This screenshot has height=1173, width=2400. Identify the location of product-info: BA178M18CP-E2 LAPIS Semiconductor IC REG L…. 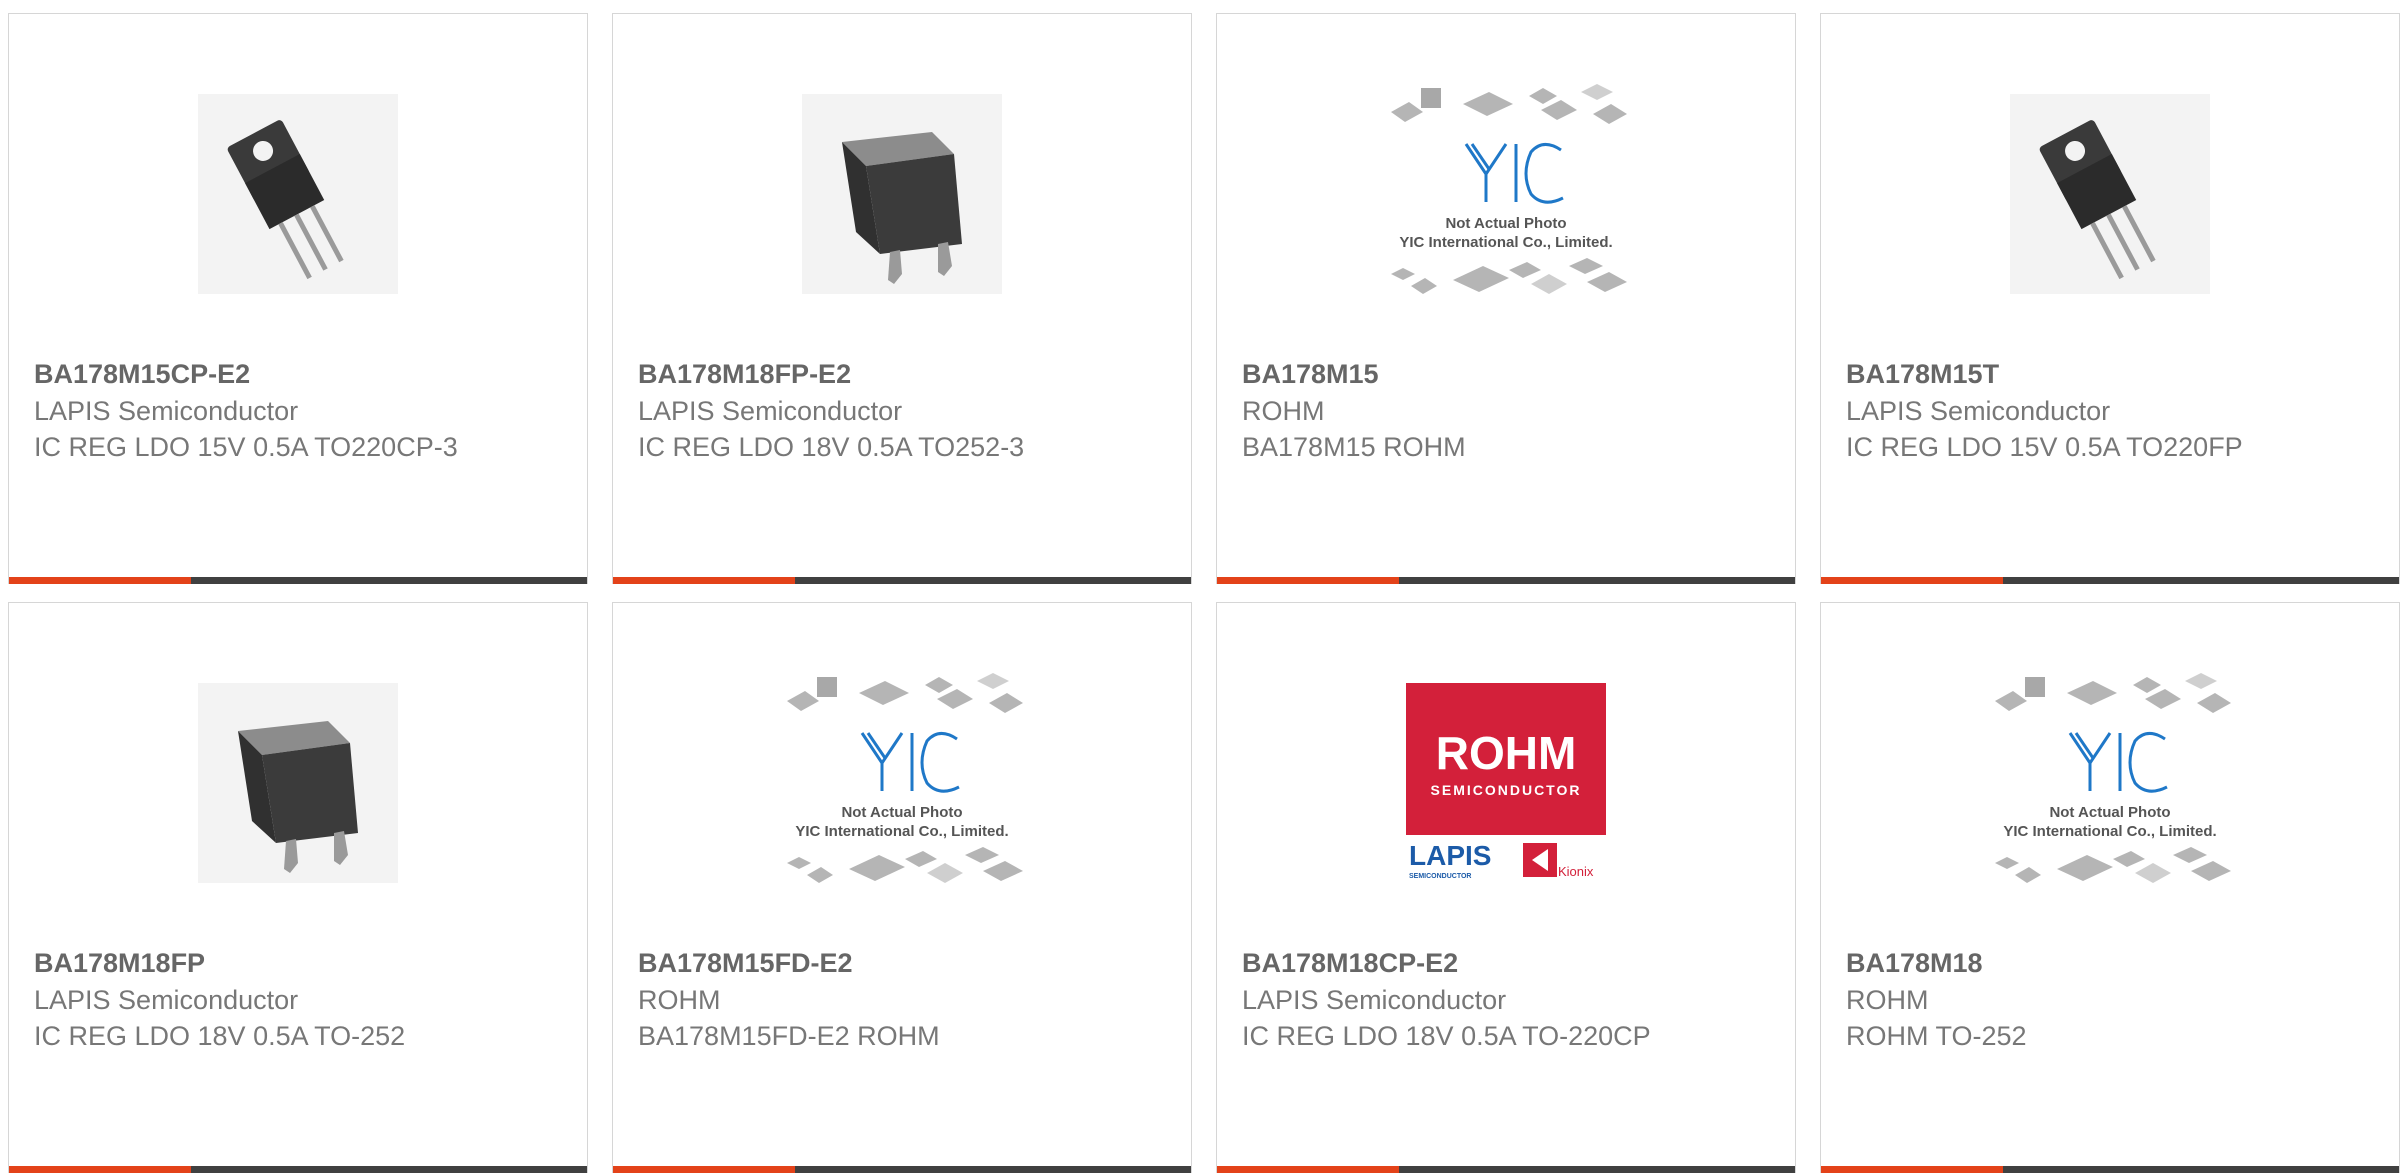
(1498, 1000).